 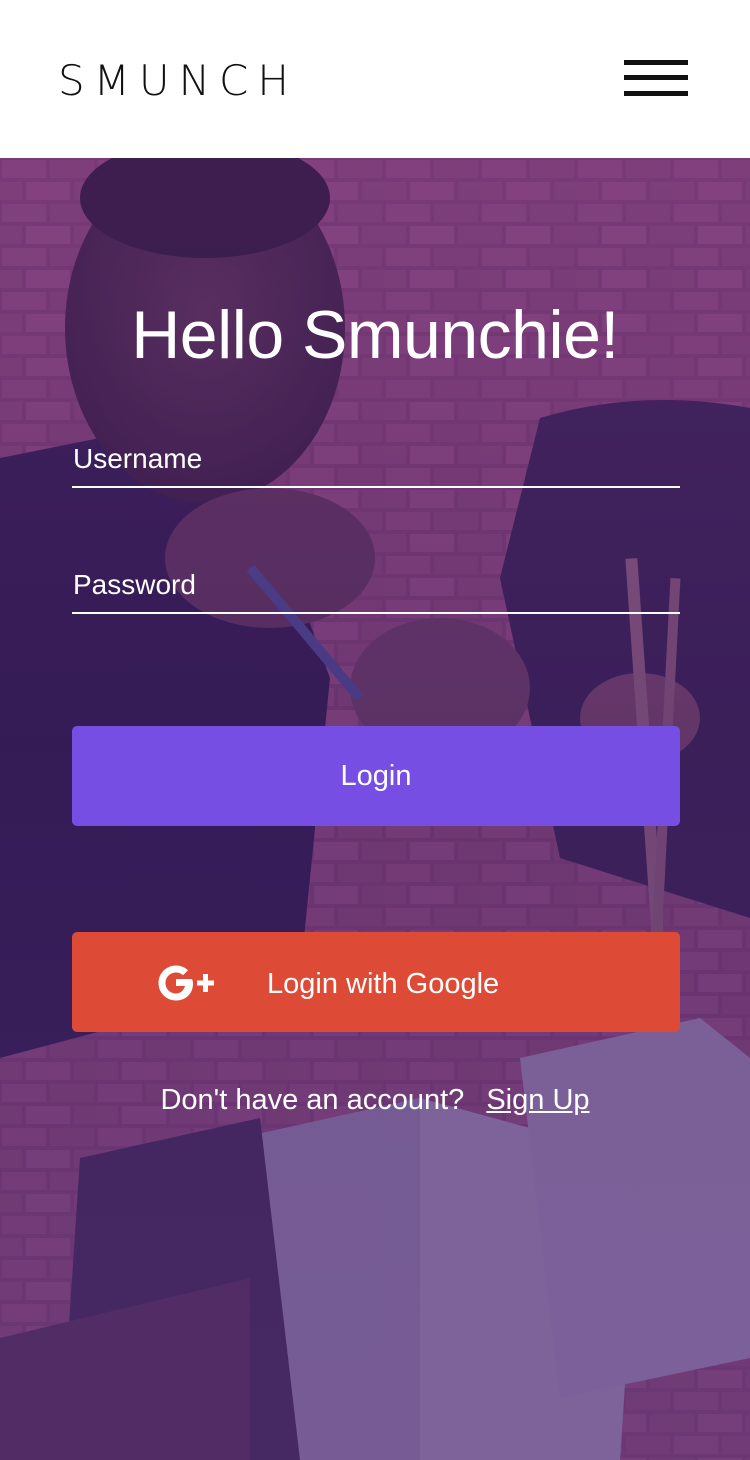 I want to click on hamburger-menu-button, so click(x=656, y=79).